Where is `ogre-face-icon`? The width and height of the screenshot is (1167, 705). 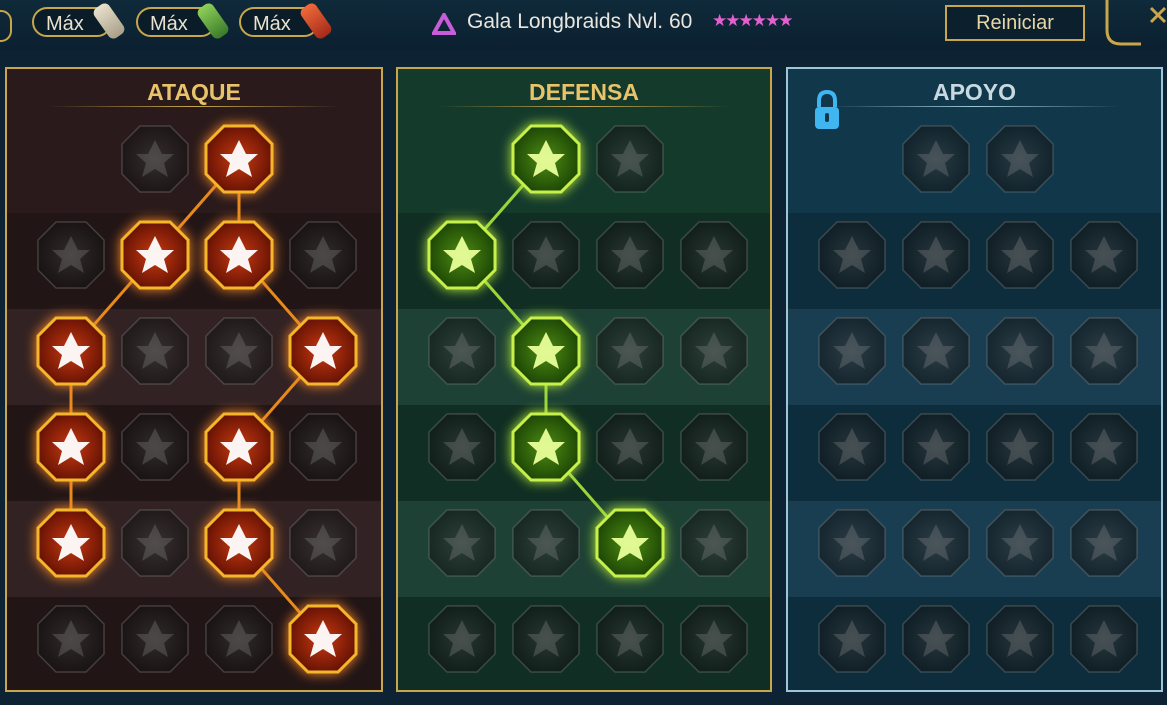
ogre-face-icon is located at coordinates (630, 639).